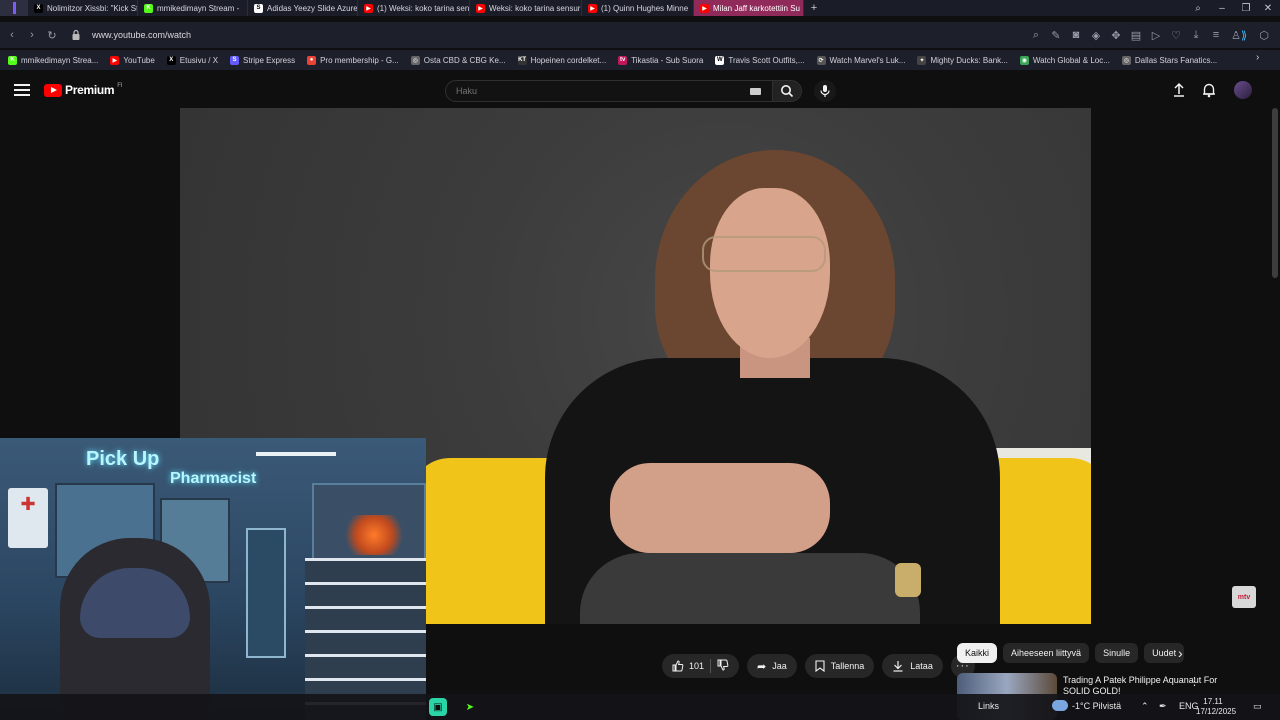 This screenshot has height=720, width=1280. I want to click on forward-icon: ›, so click(32, 35).